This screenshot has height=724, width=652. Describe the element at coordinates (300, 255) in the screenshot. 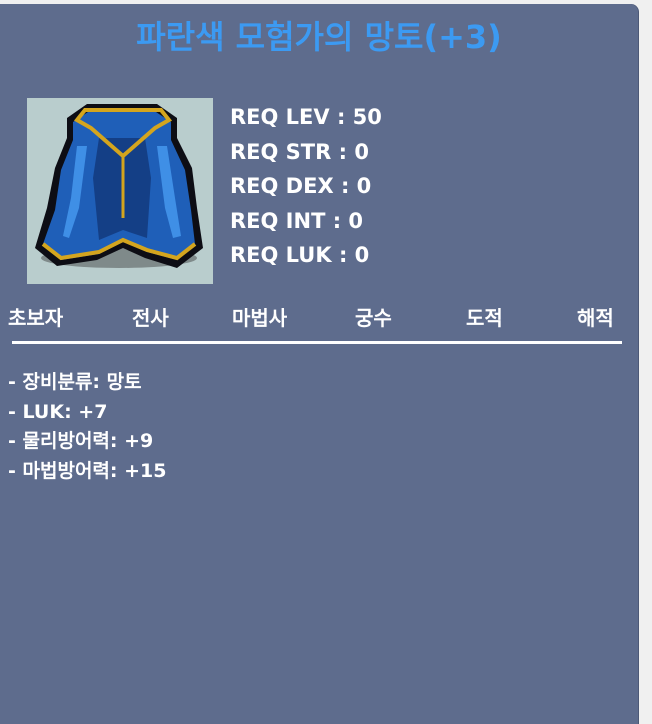

I see `req-luk: REQ LUK : 0` at that location.